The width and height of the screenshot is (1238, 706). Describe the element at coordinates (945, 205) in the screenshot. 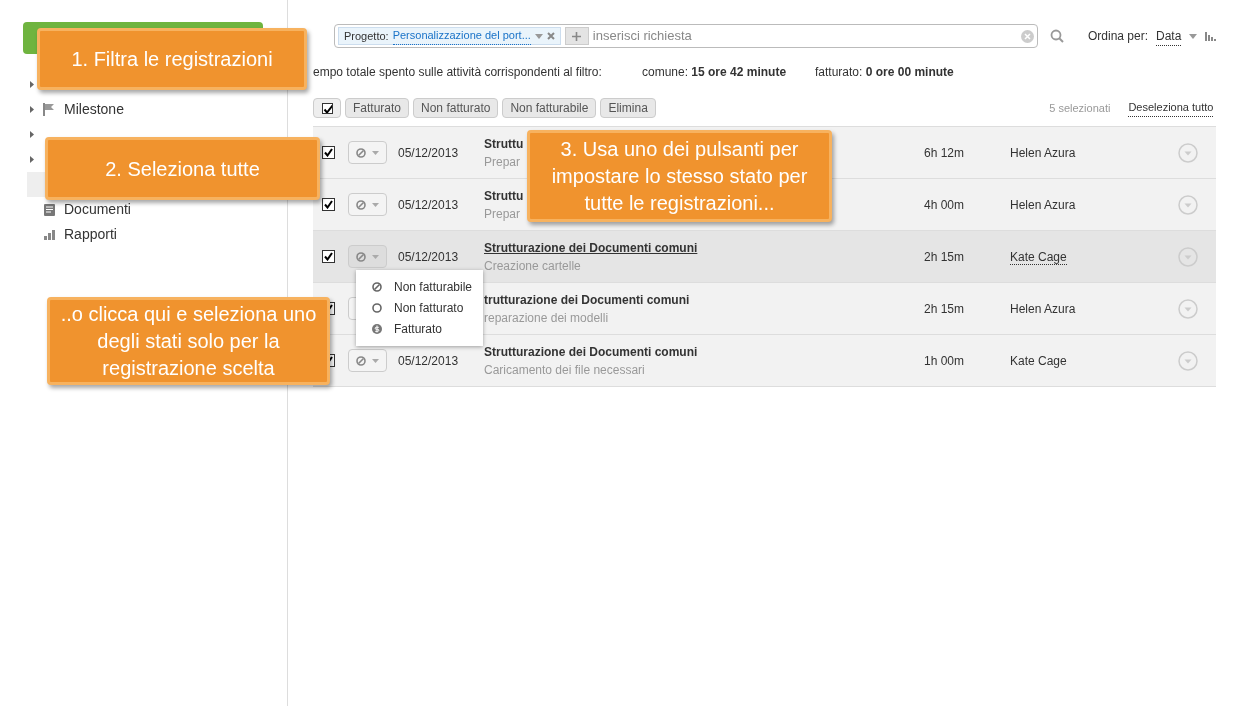

I see `duration: 4h 00m` at that location.